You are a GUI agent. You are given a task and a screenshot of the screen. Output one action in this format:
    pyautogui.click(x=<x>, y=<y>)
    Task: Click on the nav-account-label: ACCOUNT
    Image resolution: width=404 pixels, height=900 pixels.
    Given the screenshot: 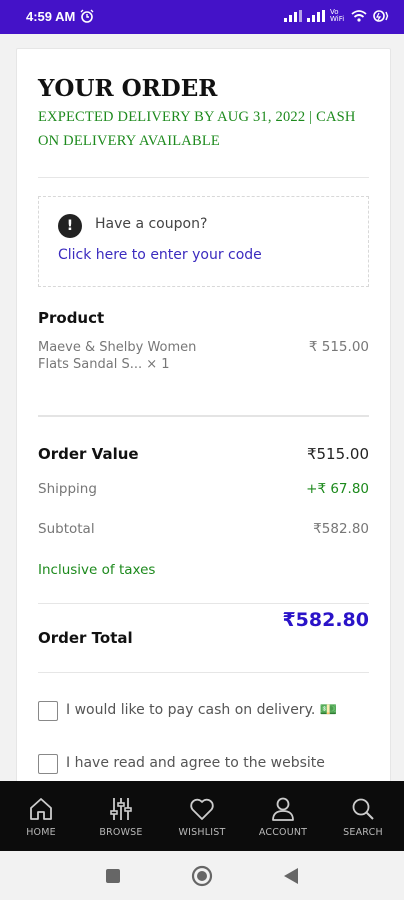 What is the action you would take?
    pyautogui.click(x=283, y=832)
    